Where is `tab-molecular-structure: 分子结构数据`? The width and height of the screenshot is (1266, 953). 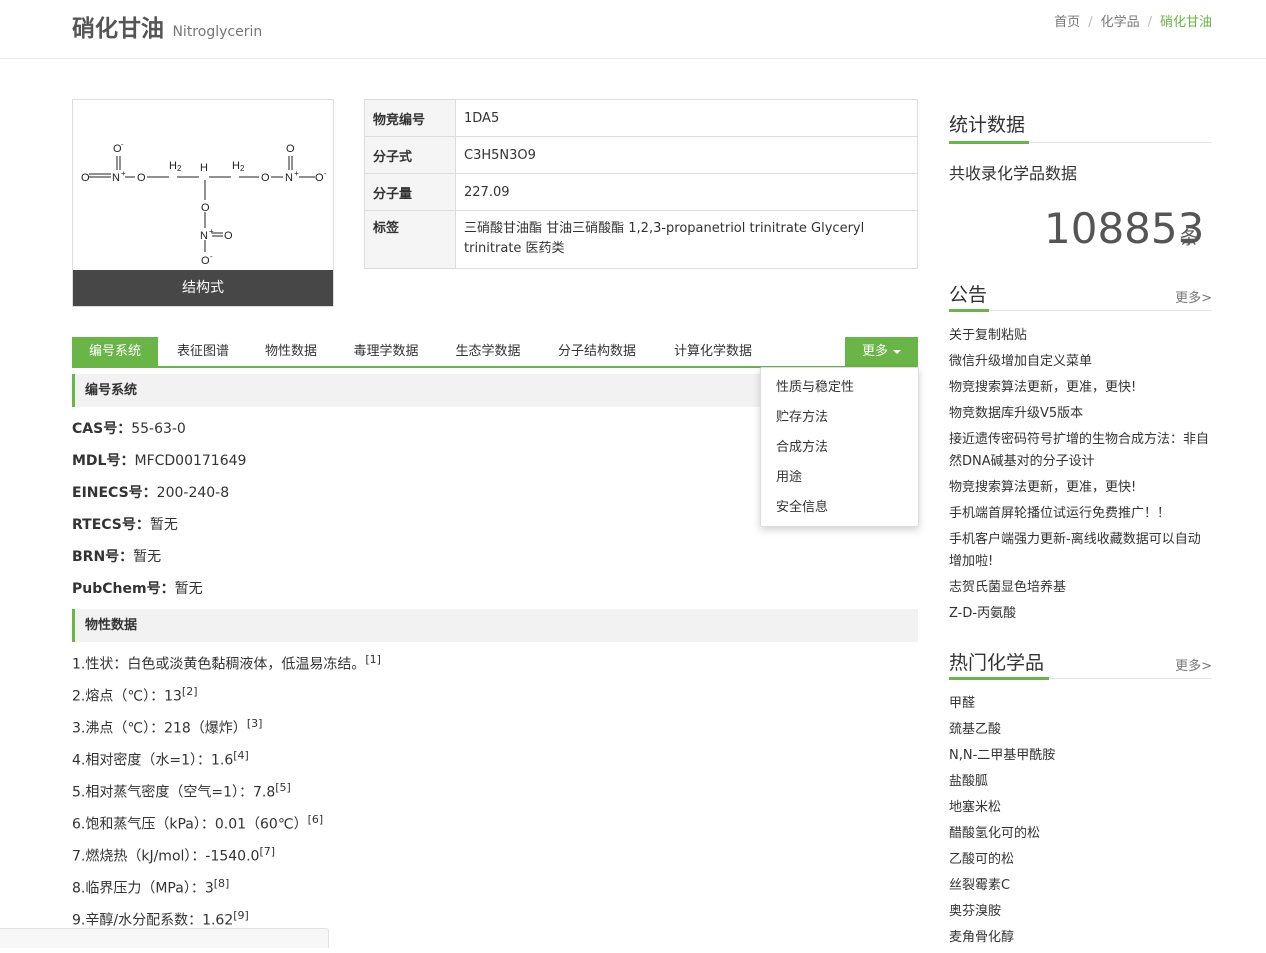
tab-molecular-structure: 分子结构数据 is located at coordinates (597, 351).